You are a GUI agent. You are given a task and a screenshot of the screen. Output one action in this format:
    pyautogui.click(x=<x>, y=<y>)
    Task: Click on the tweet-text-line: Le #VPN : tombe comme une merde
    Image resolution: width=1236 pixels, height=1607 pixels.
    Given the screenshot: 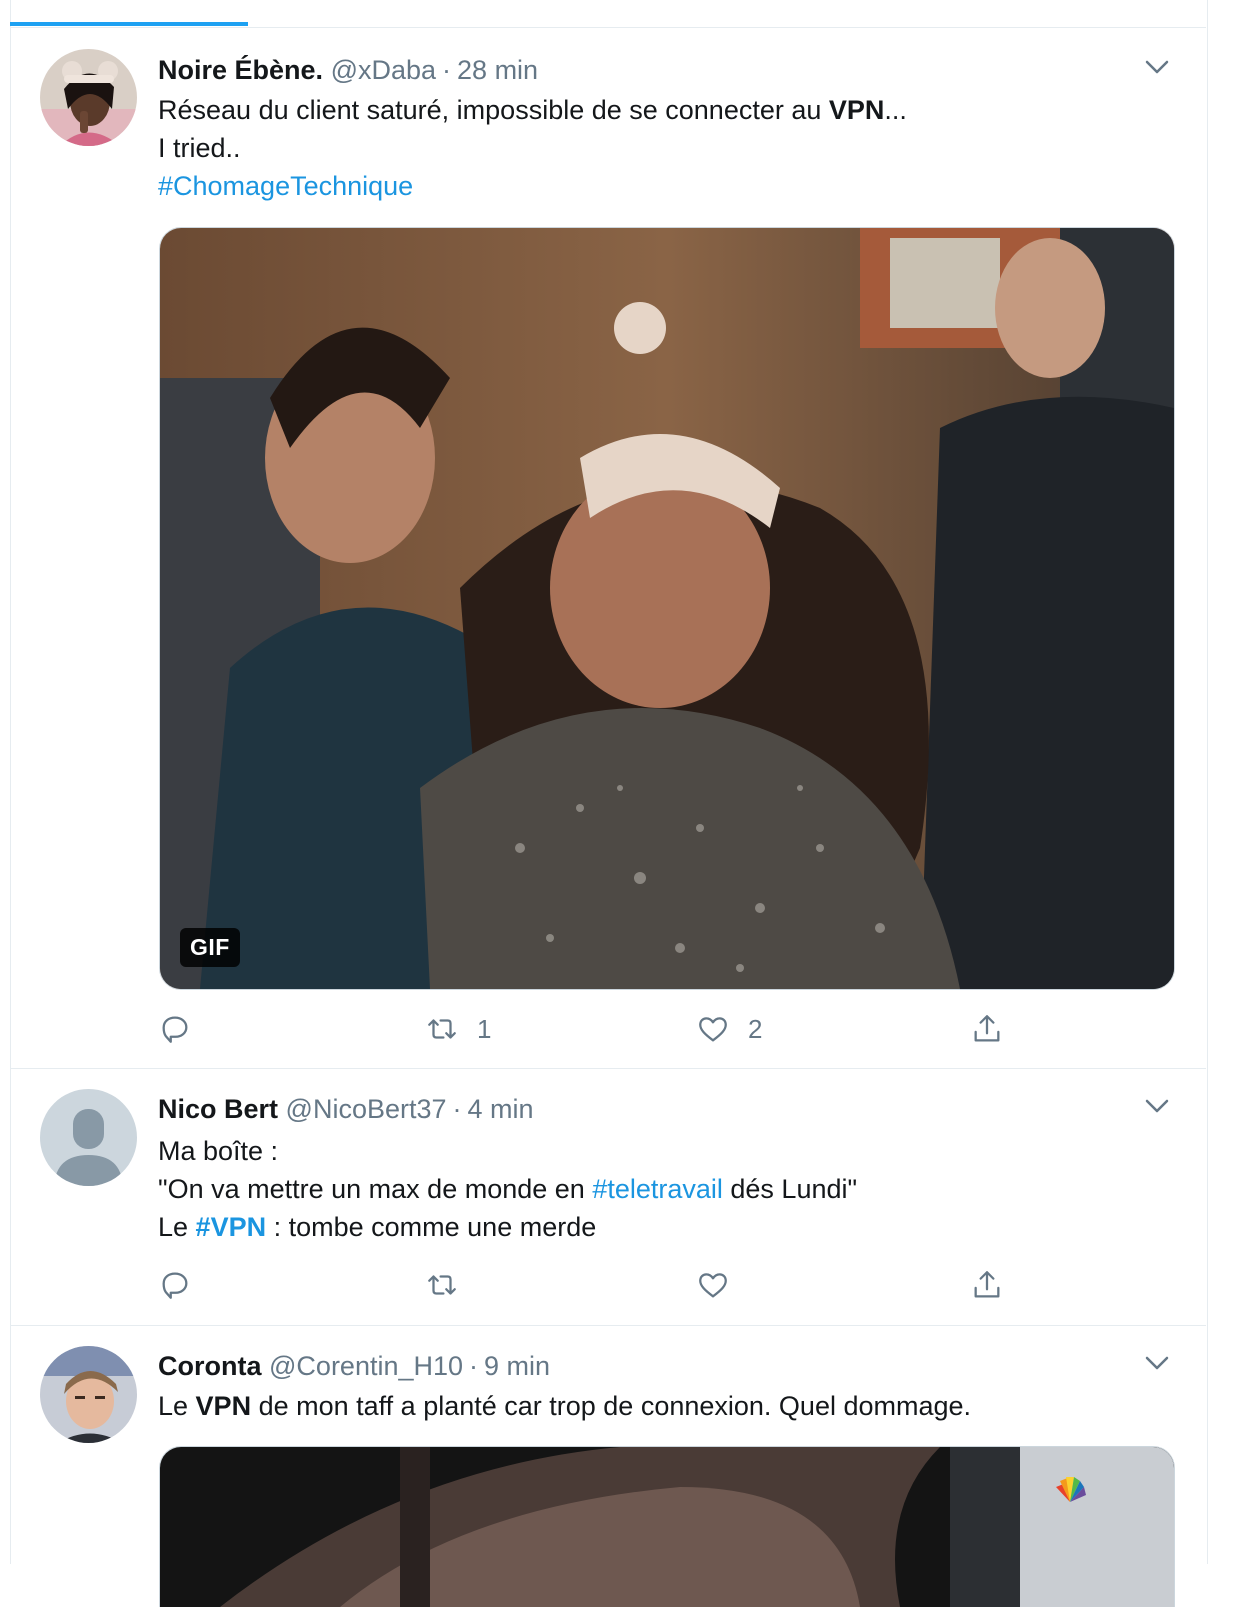 What is the action you would take?
    pyautogui.click(x=507, y=1227)
    